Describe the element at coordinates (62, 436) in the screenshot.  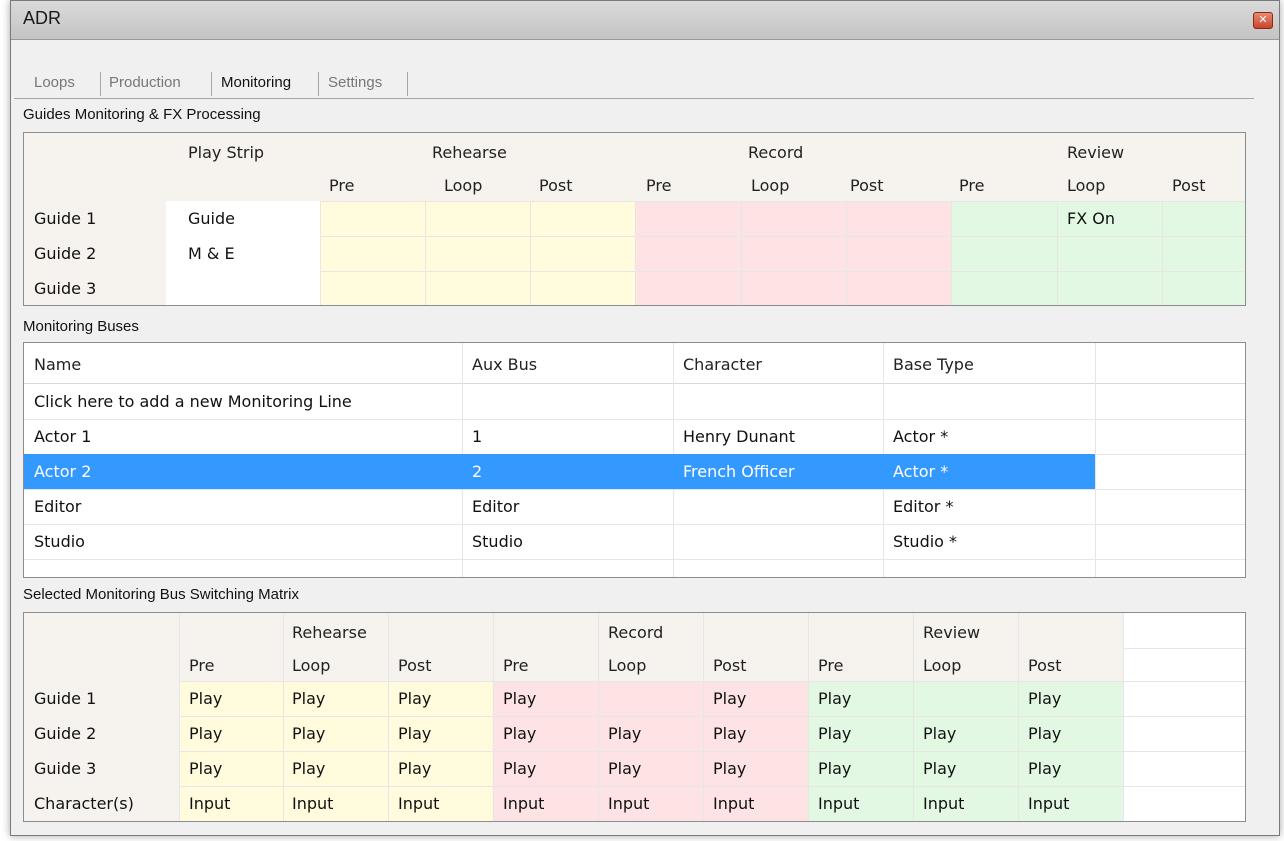
I see `bus-name-cell: Actor 1` at that location.